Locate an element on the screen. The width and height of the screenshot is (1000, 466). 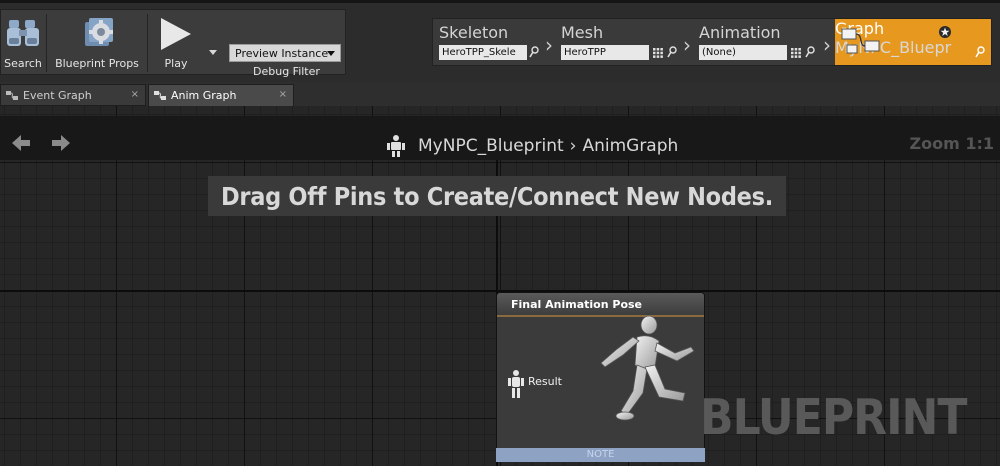
blueprint-watermark: BLUEPRINT is located at coordinates (833, 417).